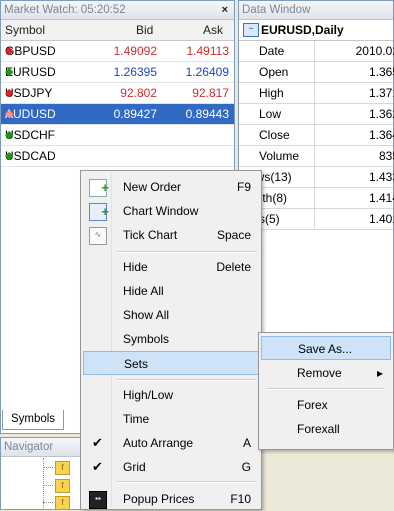  I want to click on data-value: 2010.02, so click(374, 51).